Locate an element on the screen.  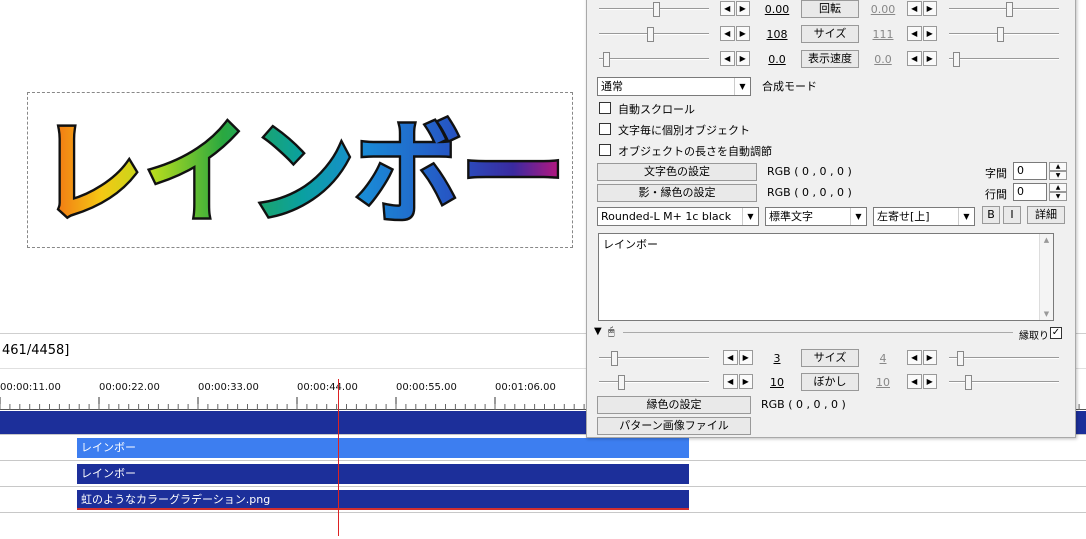
tick-label: 00:00:33.00 is located at coordinates (228, 387).